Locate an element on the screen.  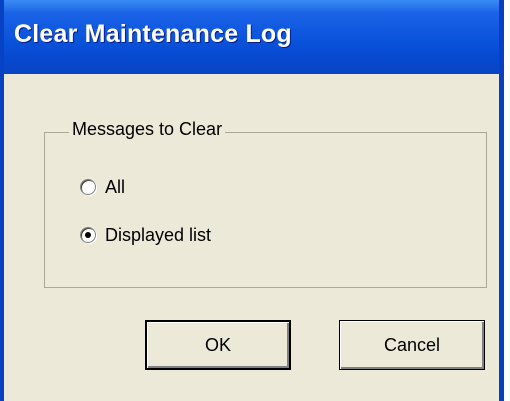
radio-displayed-list-label: Displayed list is located at coordinates (158, 235).